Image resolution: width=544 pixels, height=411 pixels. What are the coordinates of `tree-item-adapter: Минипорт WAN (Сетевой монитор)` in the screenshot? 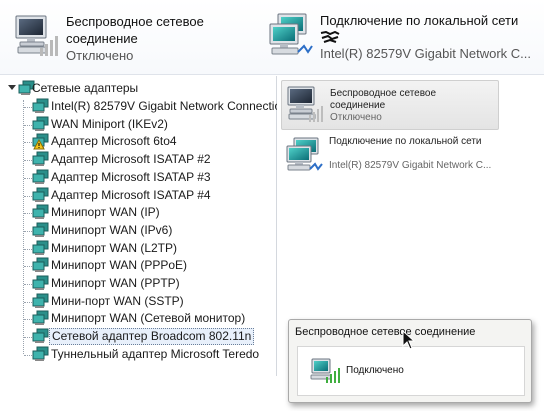 It's located at (150, 319).